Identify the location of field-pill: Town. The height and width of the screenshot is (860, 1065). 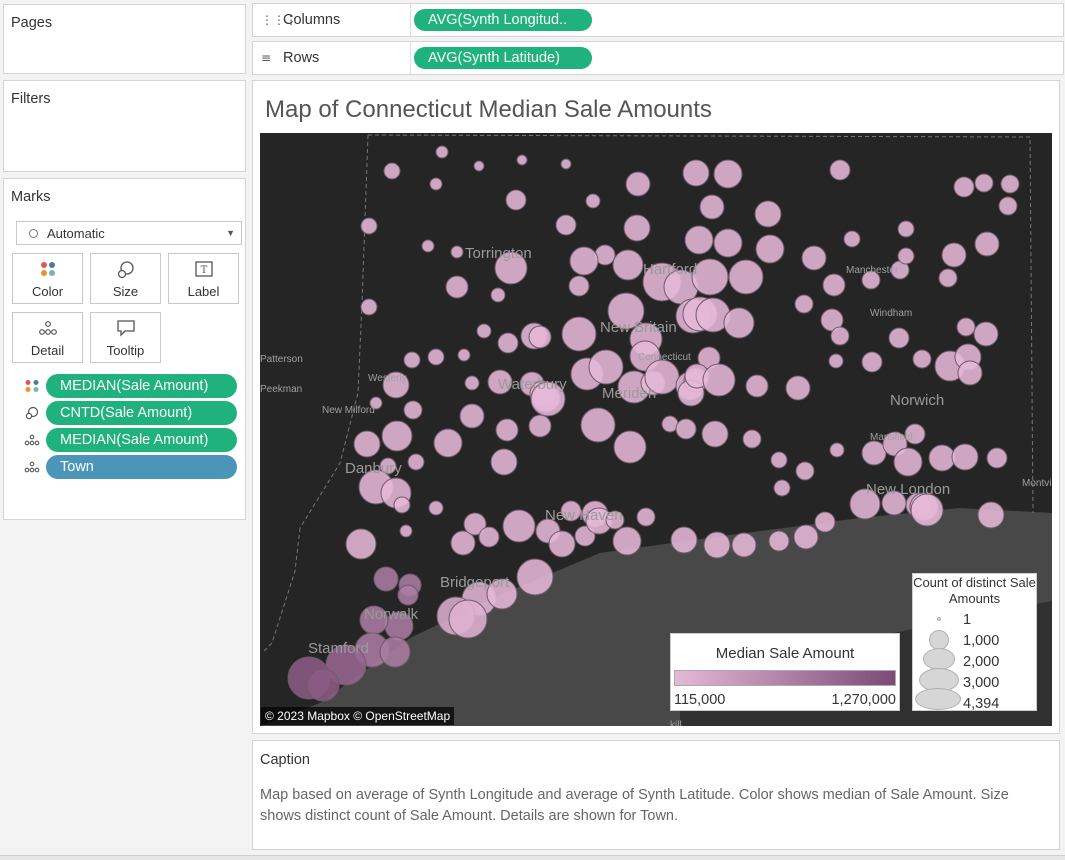
(141, 467).